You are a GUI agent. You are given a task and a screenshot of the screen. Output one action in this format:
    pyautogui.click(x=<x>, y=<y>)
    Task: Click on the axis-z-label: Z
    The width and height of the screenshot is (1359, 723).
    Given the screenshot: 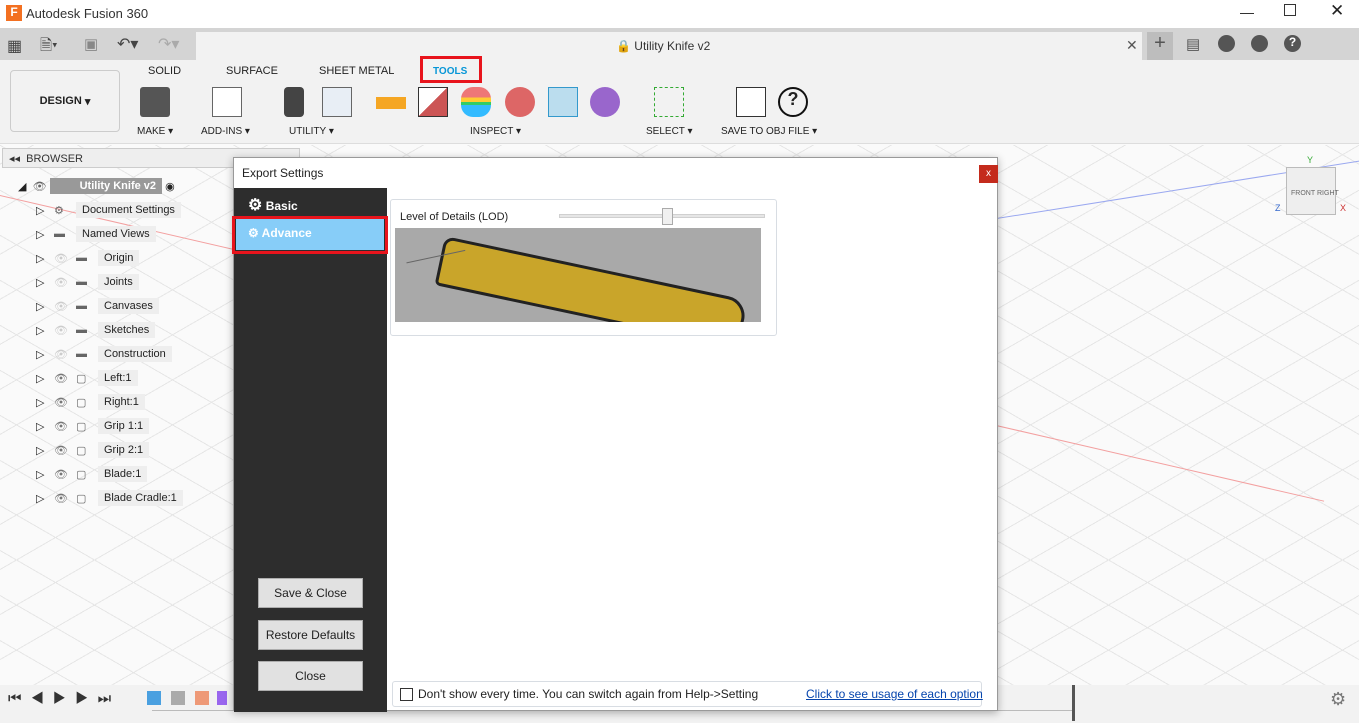 What is the action you would take?
    pyautogui.click(x=1278, y=208)
    